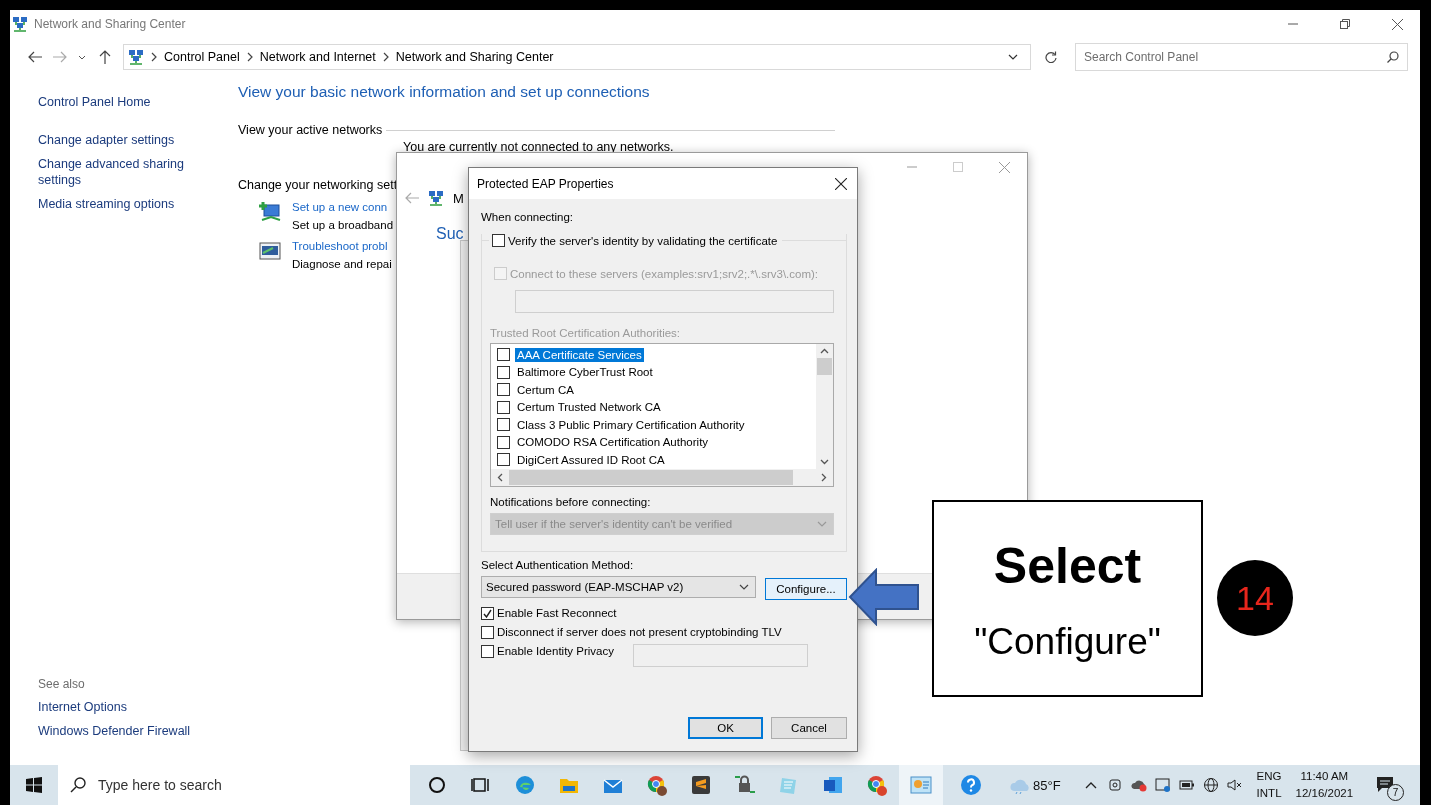  What do you see at coordinates (61, 684) in the screenshot?
I see `see-also-title: See also` at bounding box center [61, 684].